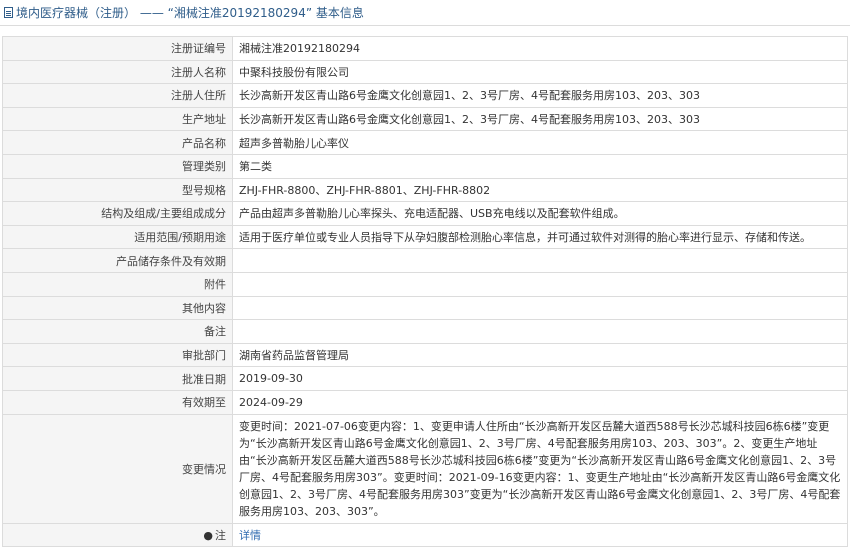 The image size is (850, 547). I want to click on row-label: 备注, so click(117, 331).